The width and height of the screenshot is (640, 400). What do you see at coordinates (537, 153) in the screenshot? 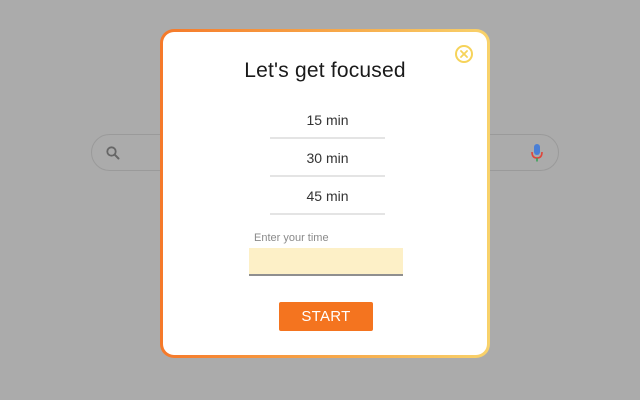
I see `mic-icon` at bounding box center [537, 153].